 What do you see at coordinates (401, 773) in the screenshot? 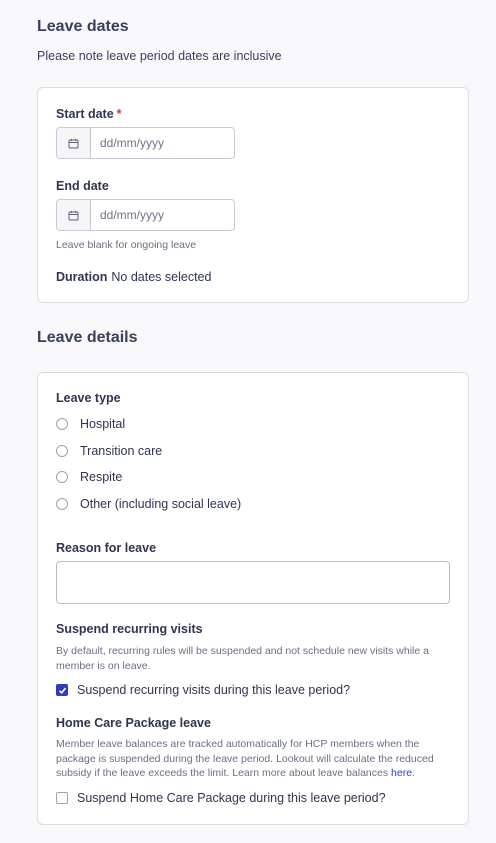
I see `leave-balances-link: here` at bounding box center [401, 773].